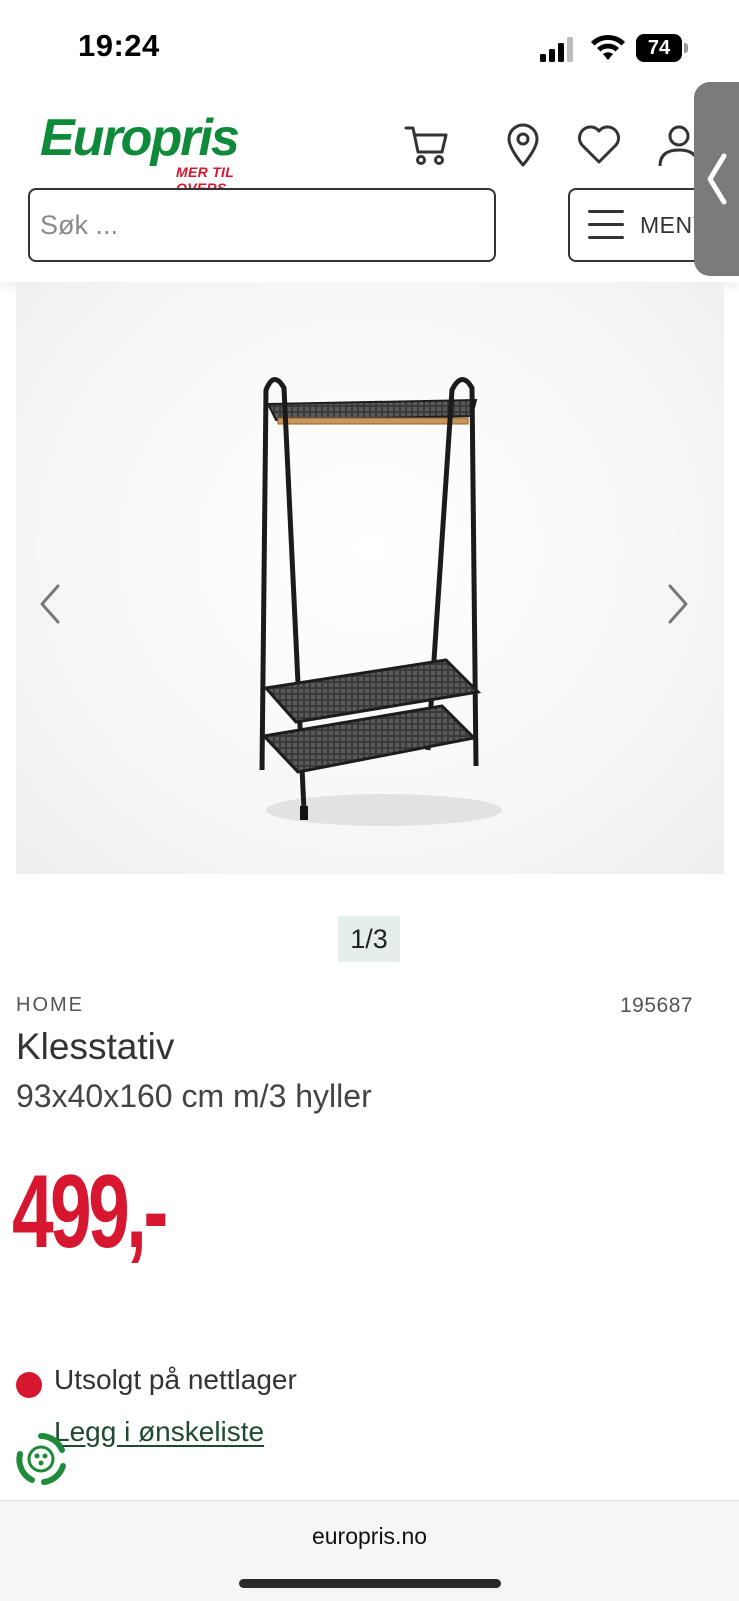  What do you see at coordinates (194, 1096) in the screenshot?
I see `product-subtitle: 93x40x160 cm m/3 hyller` at bounding box center [194, 1096].